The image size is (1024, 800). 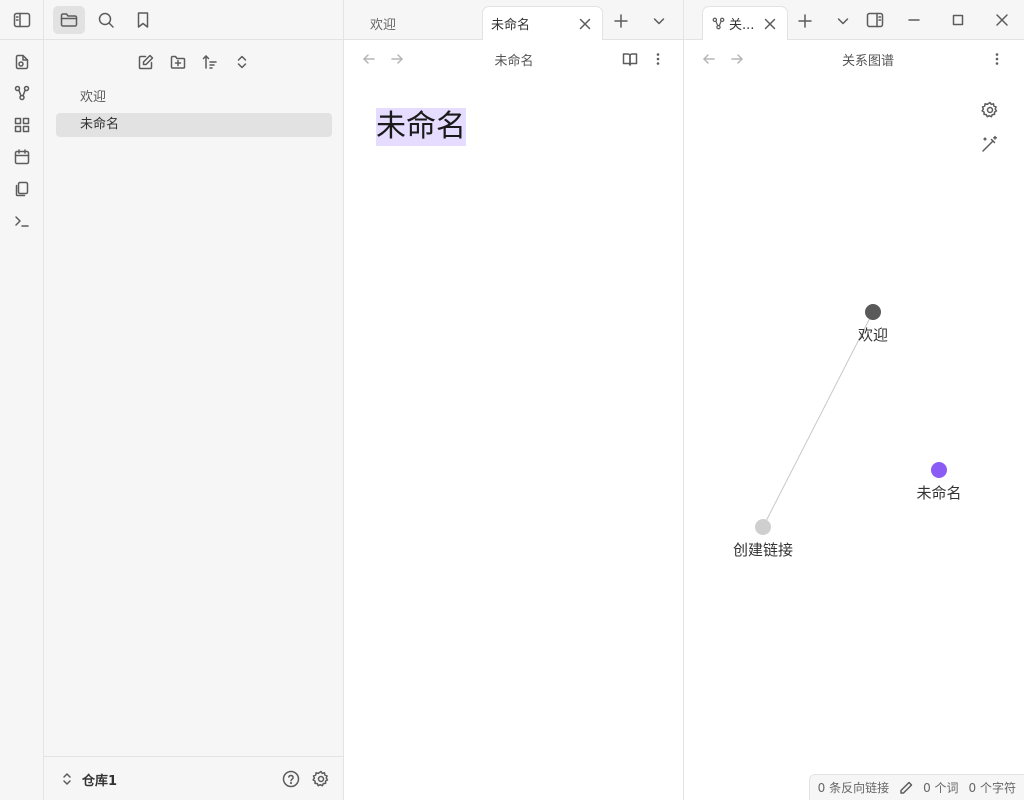 What do you see at coordinates (106, 20) in the screenshot?
I see `search-tab-search-icon` at bounding box center [106, 20].